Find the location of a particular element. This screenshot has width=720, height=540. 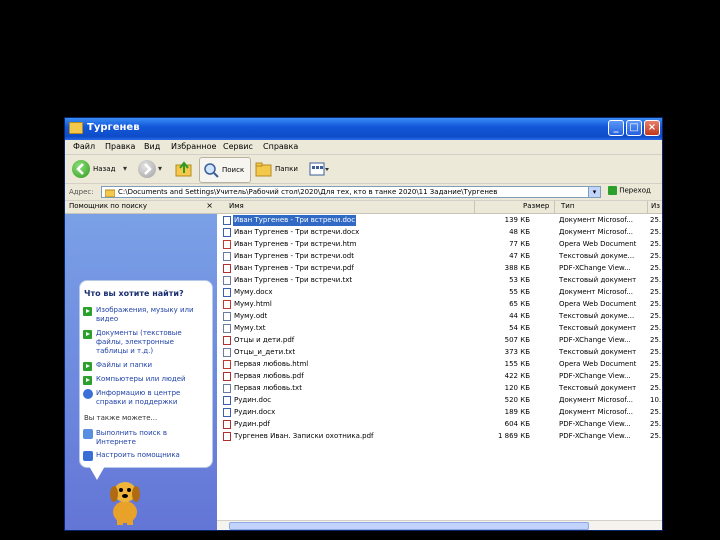

menu-tools: Сервис is located at coordinates (238, 146).